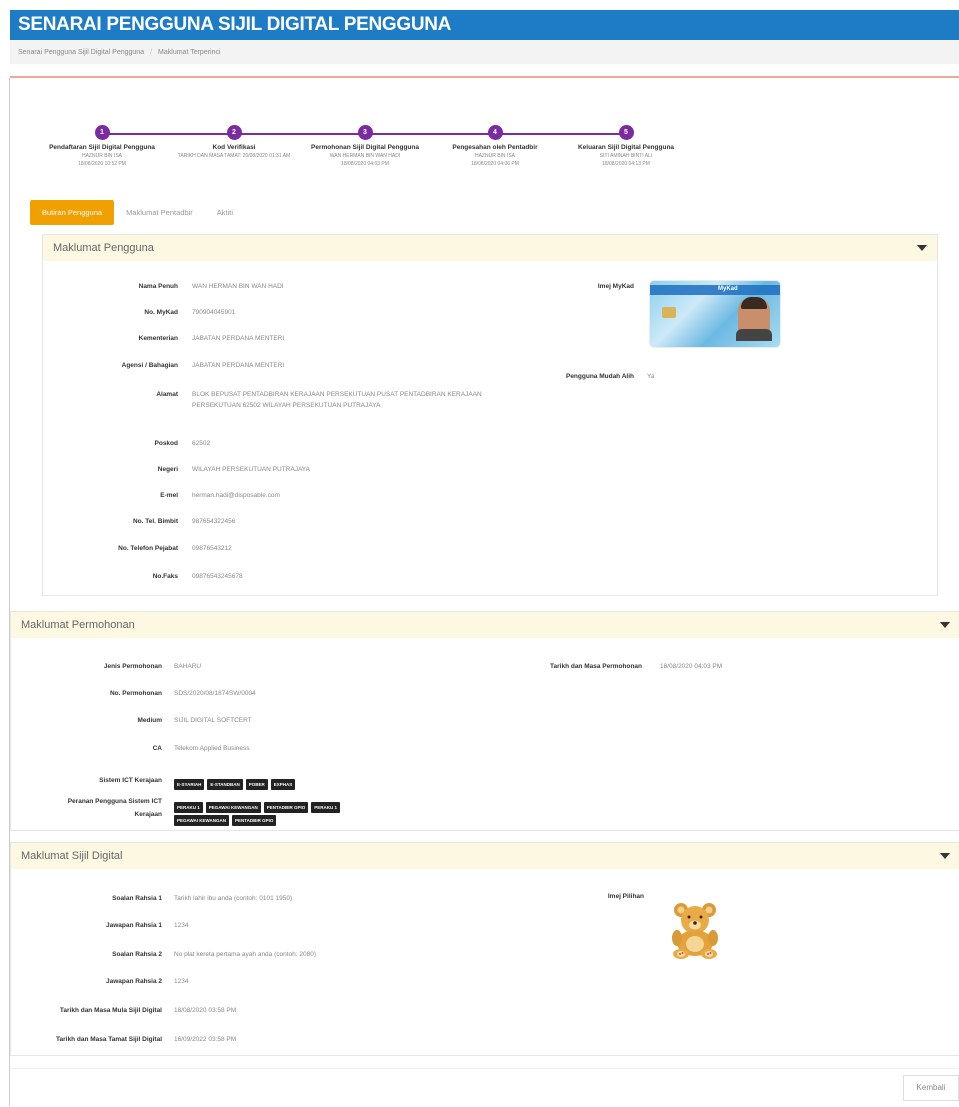  Describe the element at coordinates (181, 925) in the screenshot. I see `field-value: 1234` at that location.